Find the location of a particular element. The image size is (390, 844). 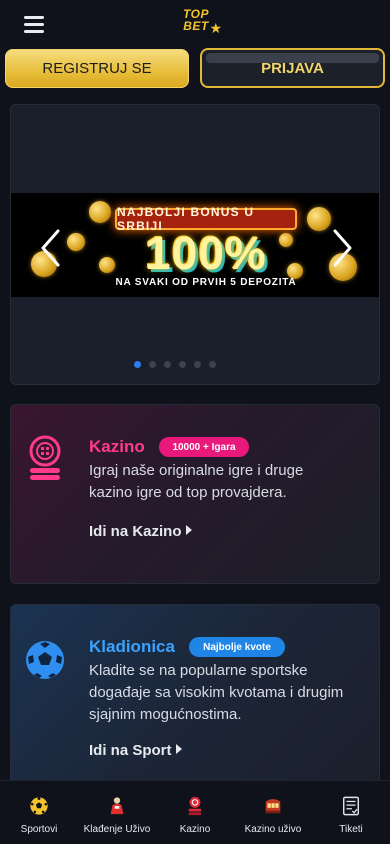

kazino-link: Idi na Kazino is located at coordinates (140, 531).